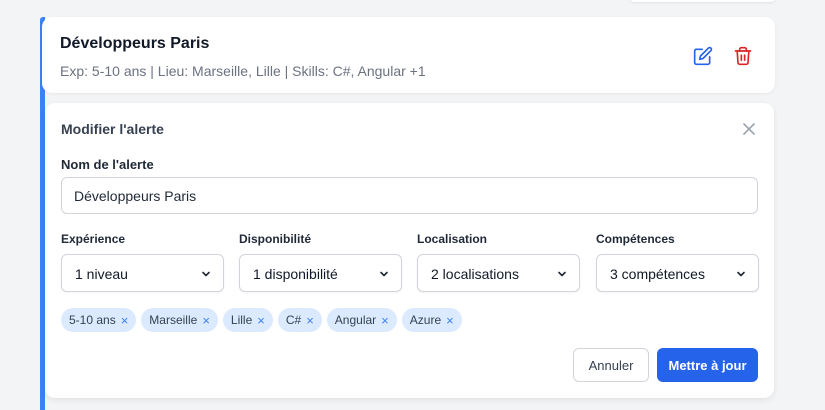  I want to click on tag-chip: Azure ×, so click(431, 320).